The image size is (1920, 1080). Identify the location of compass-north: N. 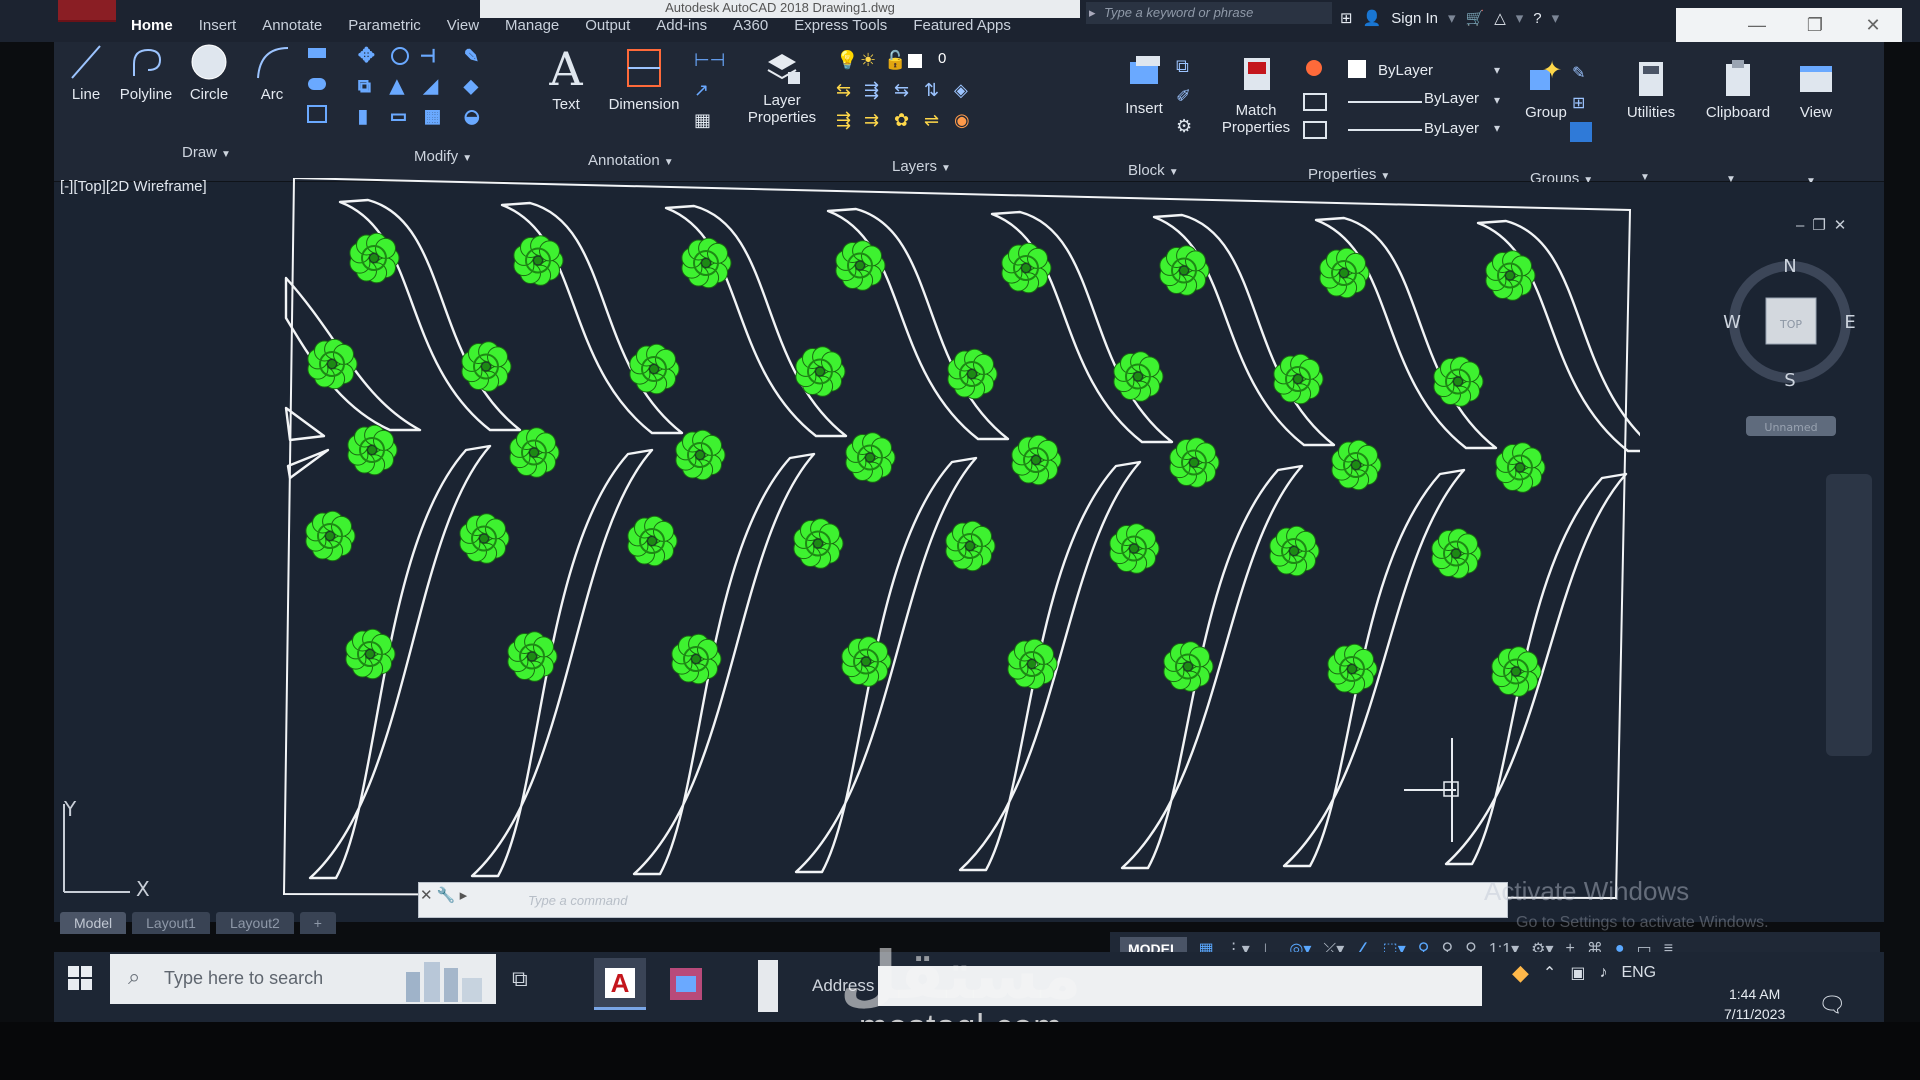
(1789, 266).